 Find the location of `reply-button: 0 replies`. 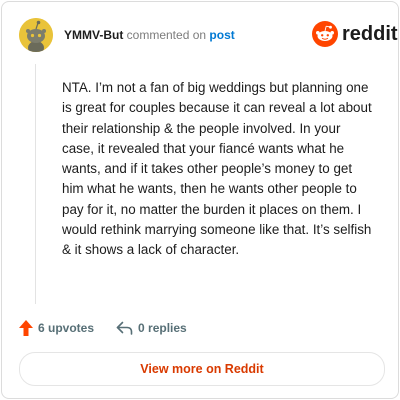

reply-button: 0 replies is located at coordinates (151, 328).